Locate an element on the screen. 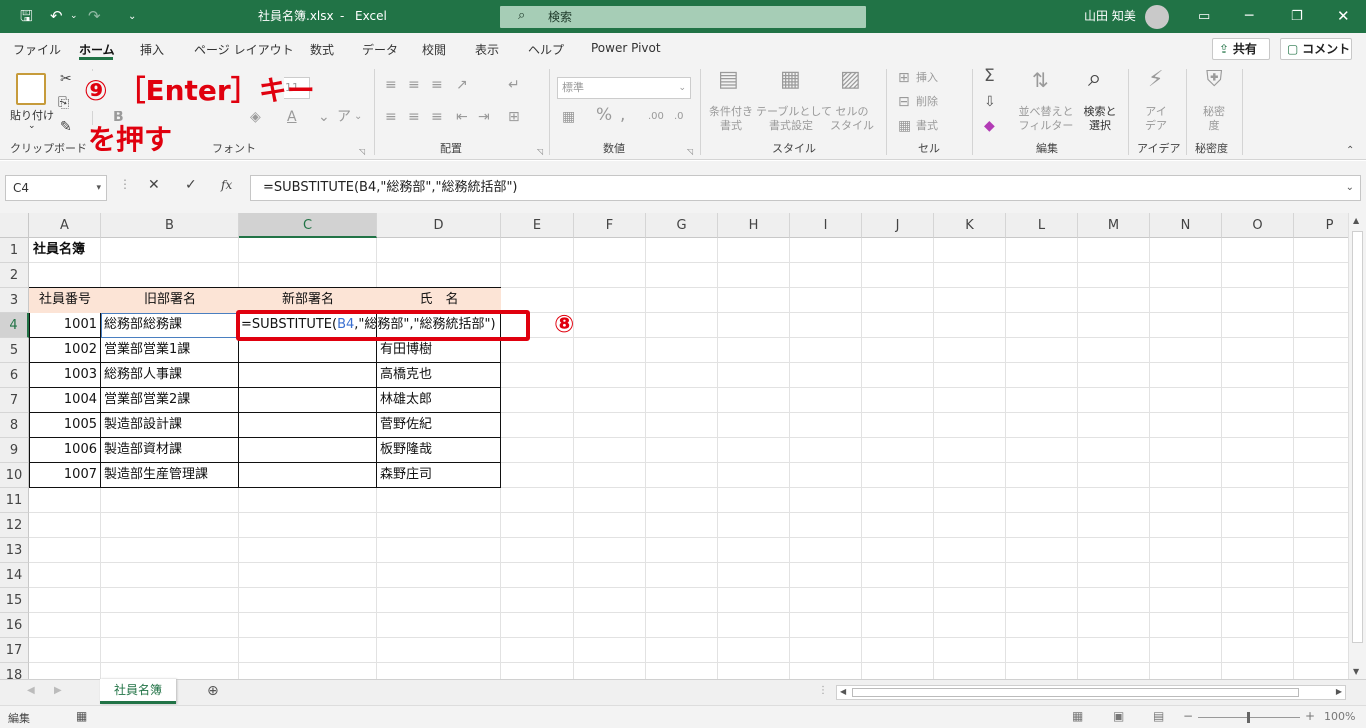  decrease-decimal-icon: .0 is located at coordinates (679, 117).